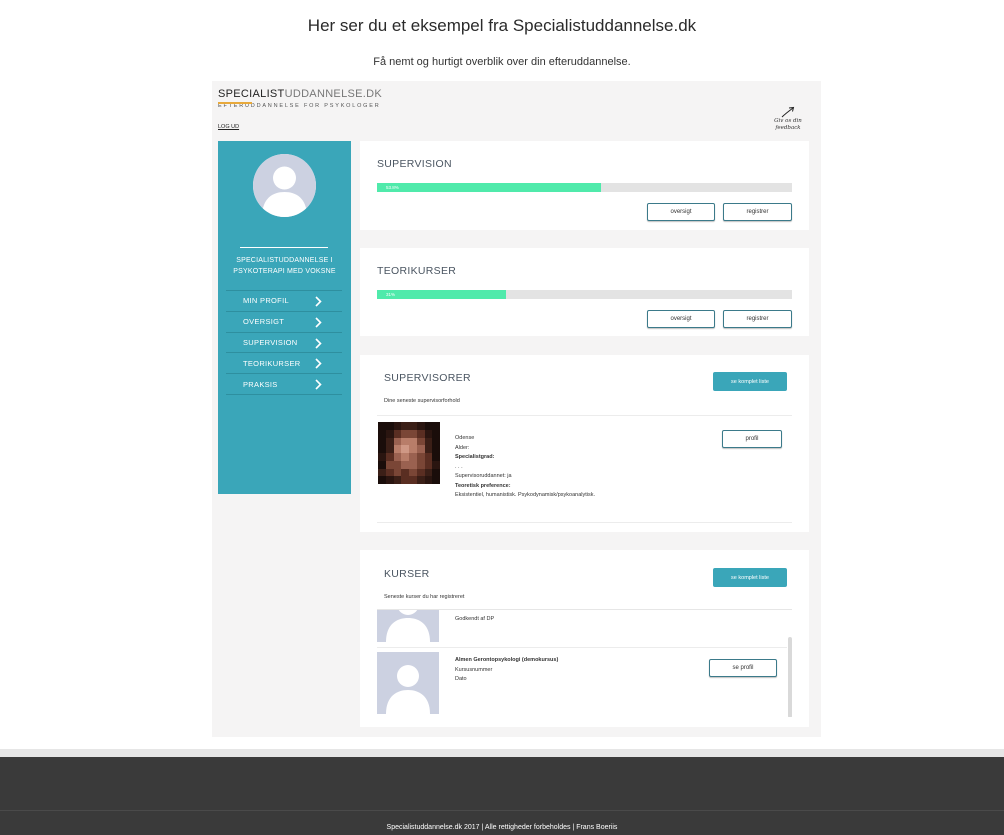  I want to click on user-silhouette-icon, so click(408, 689).